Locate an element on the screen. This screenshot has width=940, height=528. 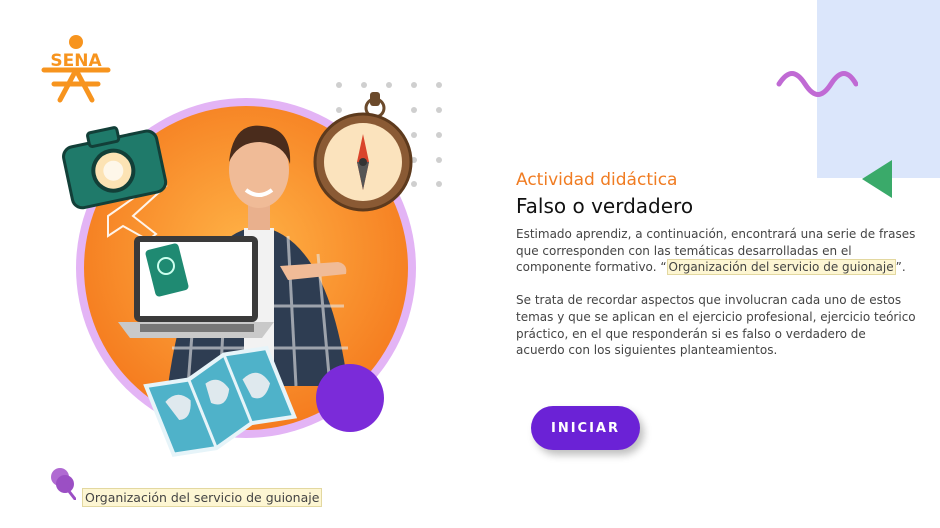
activity-eyebrow: Actividad didáctica is located at coordinates (597, 180).